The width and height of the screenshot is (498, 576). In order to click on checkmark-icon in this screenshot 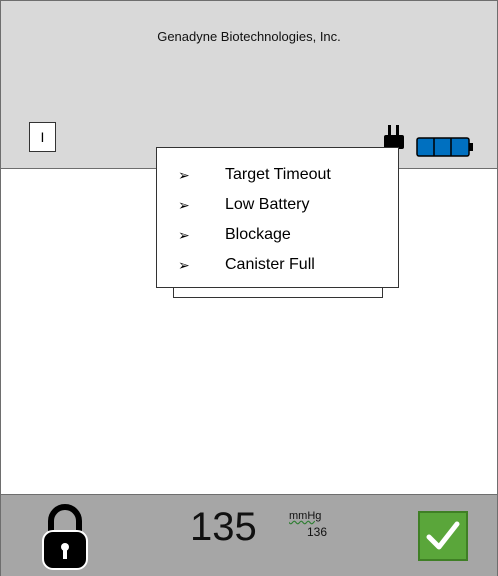, I will do `click(443, 535)`.